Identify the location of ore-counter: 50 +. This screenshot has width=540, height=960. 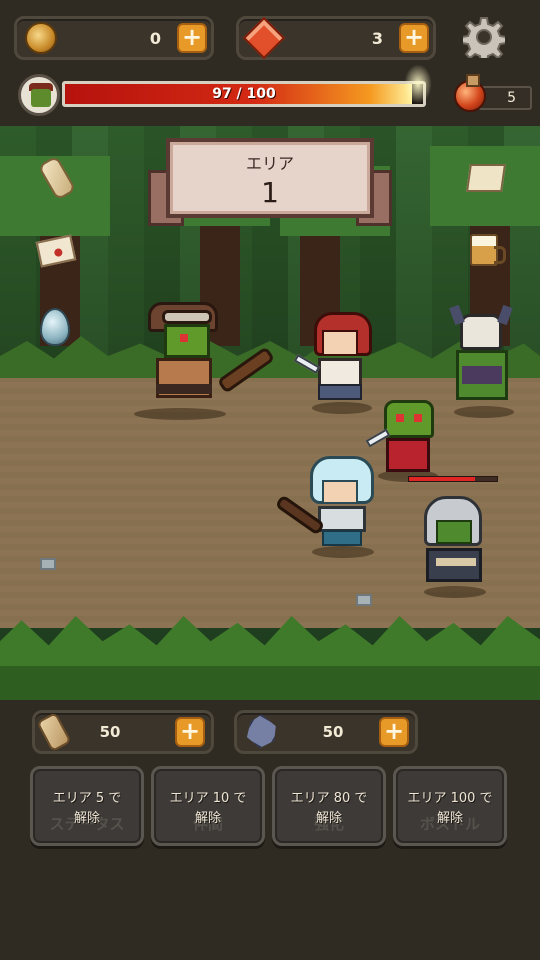
(326, 732).